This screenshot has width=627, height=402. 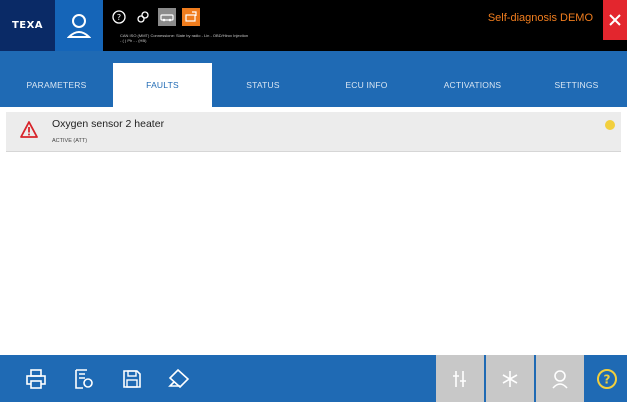 I want to click on tab-label: ACTIVATIONS, so click(x=472, y=85).